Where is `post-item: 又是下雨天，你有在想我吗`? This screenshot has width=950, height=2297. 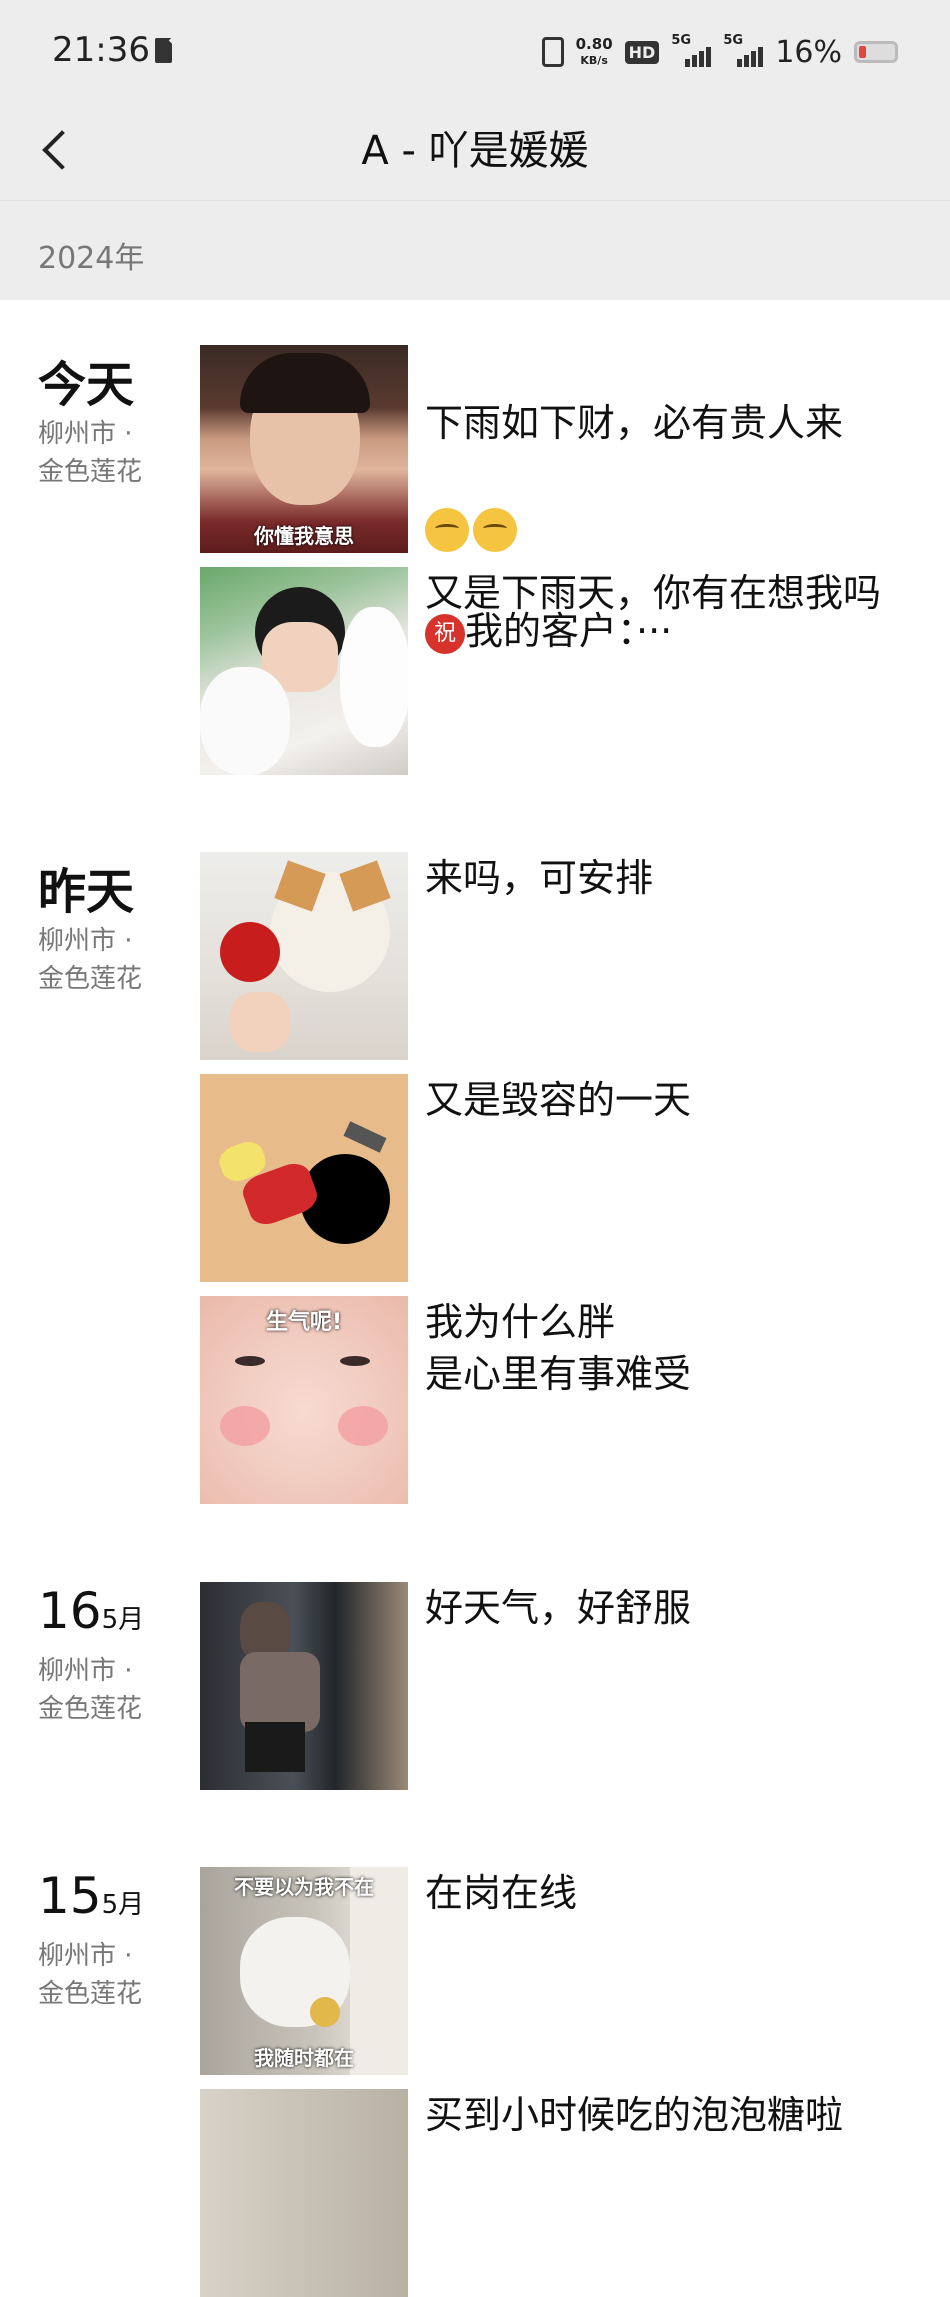 post-item: 又是下雨天，你有在想我吗 is located at coordinates (560, 671).